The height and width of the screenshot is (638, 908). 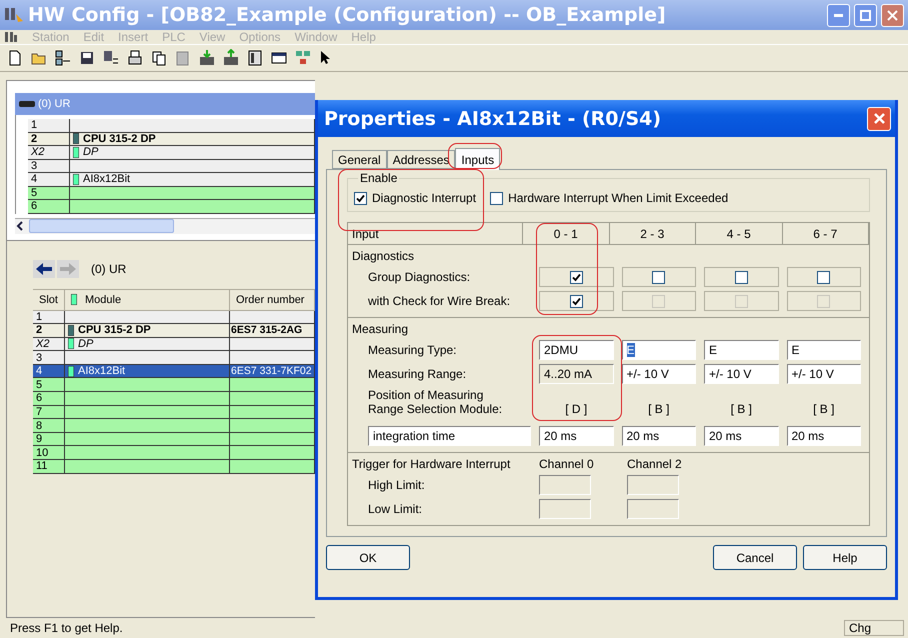 I want to click on minimize-button, so click(x=838, y=15).